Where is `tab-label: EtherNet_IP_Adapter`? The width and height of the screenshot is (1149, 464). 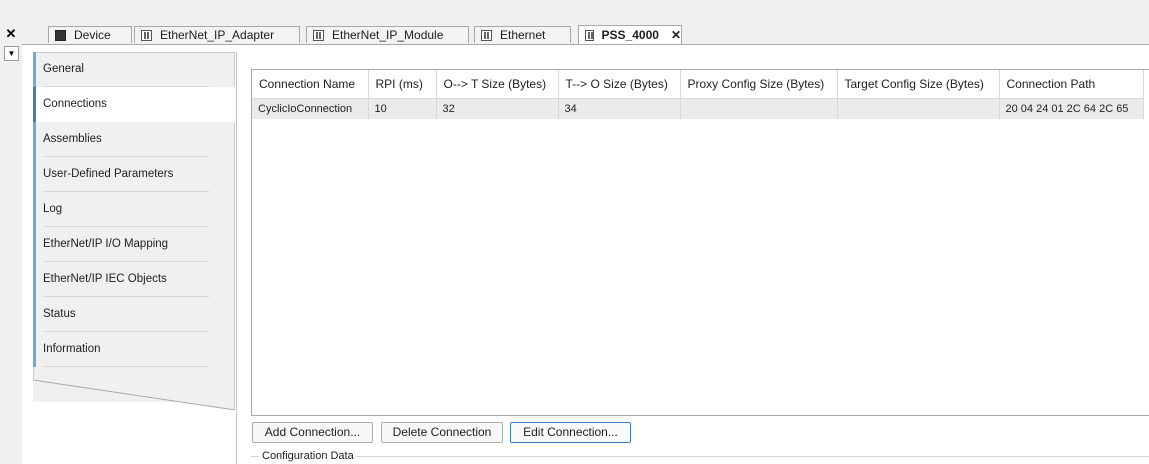
tab-label: EtherNet_IP_Adapter is located at coordinates (217, 35).